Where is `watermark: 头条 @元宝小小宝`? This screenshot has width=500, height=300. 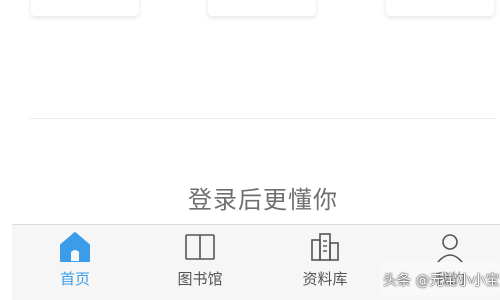 watermark: 头条 @元宝小小宝 is located at coordinates (441, 281).